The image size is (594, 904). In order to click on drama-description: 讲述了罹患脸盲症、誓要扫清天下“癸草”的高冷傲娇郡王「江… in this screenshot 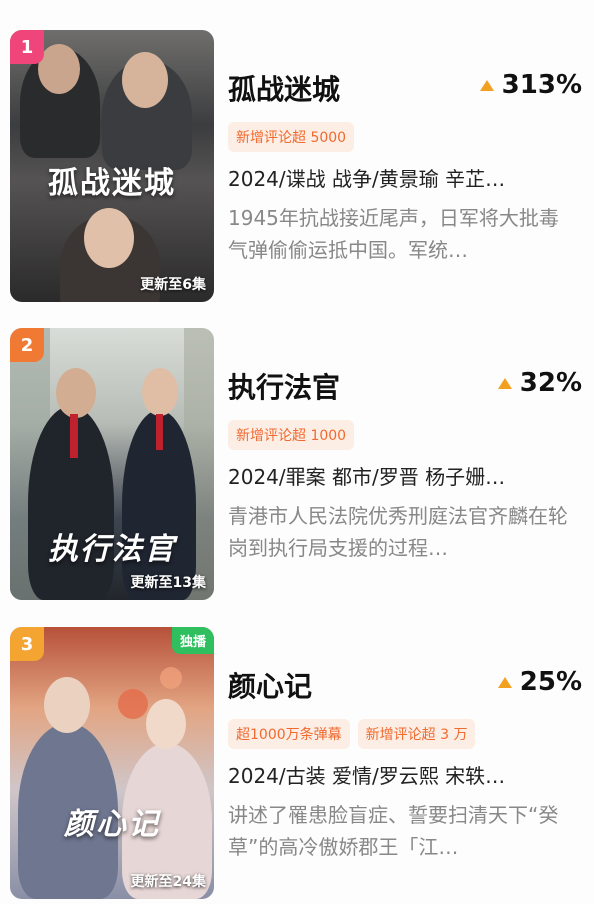, I will do `click(393, 831)`.